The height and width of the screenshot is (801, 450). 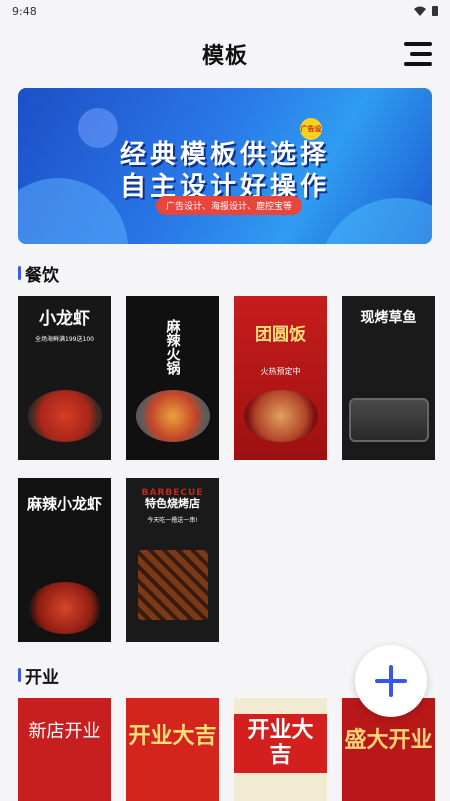 What do you see at coordinates (388, 318) in the screenshot?
I see `template-title: 现烤草鱼` at bounding box center [388, 318].